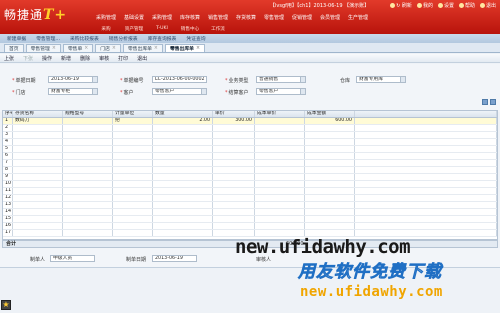 This screenshot has height=313, width=500. I want to click on col-header: 成本金额, so click(330, 114).